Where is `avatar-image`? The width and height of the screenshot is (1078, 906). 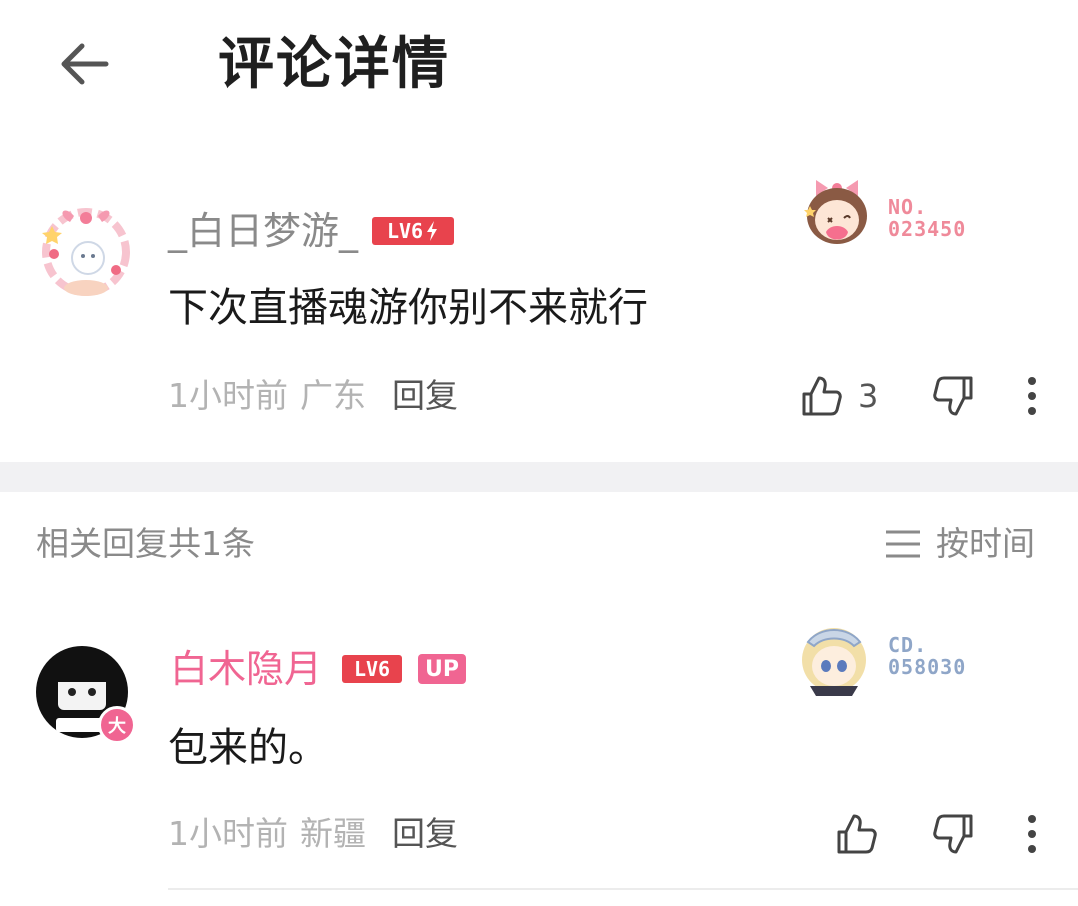
avatar-image is located at coordinates (86, 252).